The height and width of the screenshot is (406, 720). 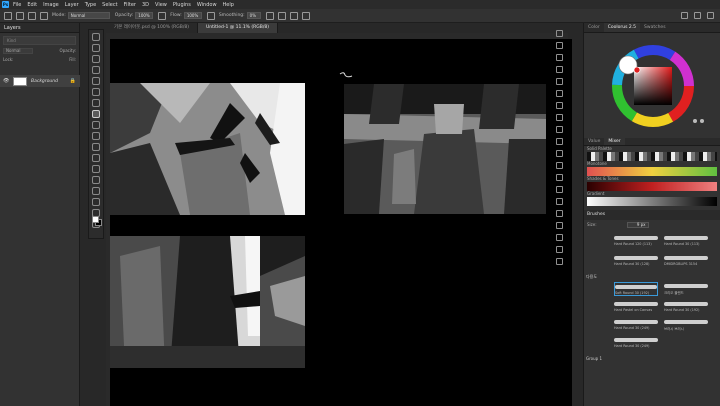 I want to click on smoothing-field: 0%, so click(x=253, y=15).